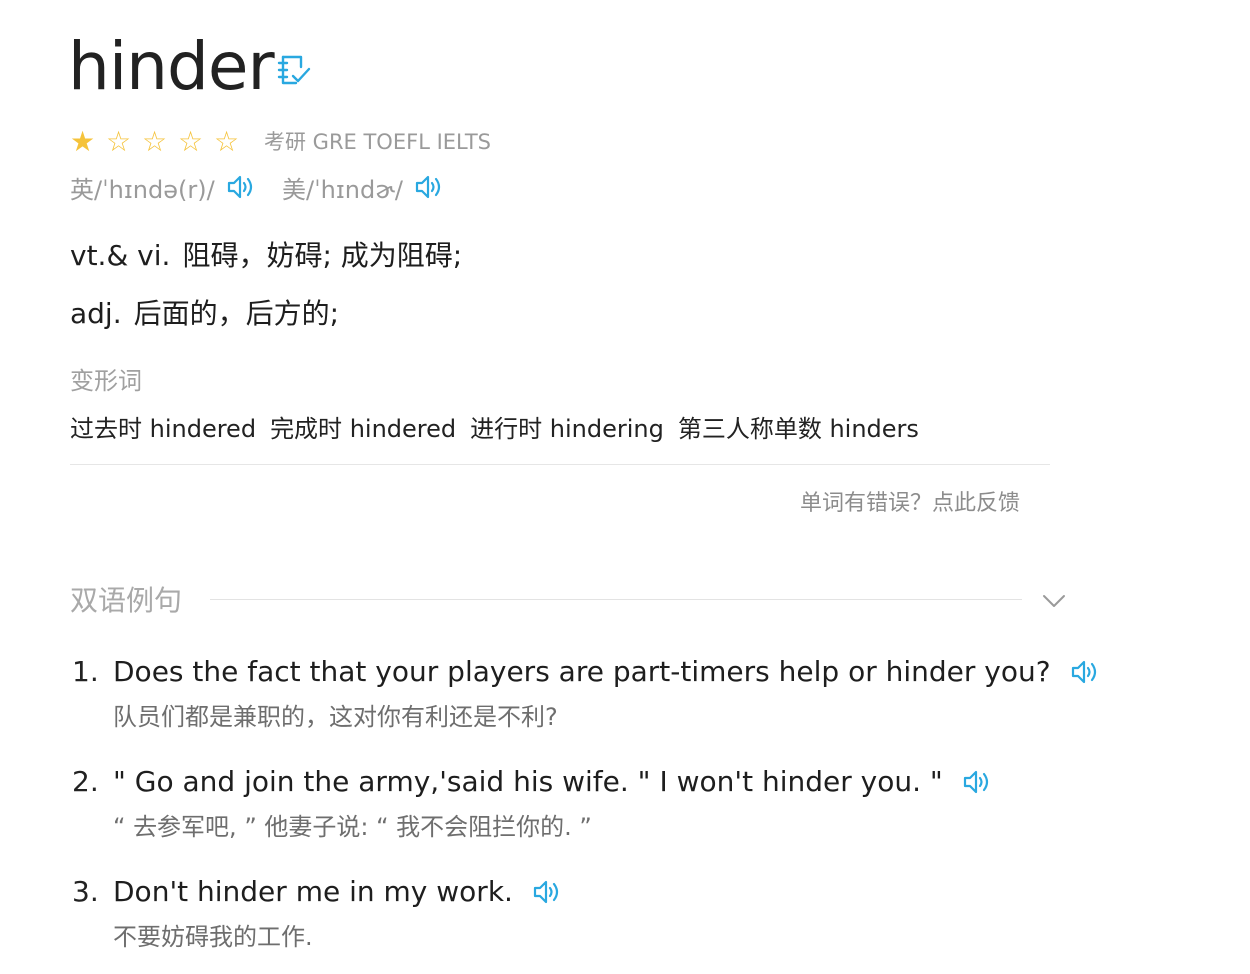 The image size is (1250, 974). What do you see at coordinates (126, 600) in the screenshot?
I see `examples-section-title: 双语例句` at bounding box center [126, 600].